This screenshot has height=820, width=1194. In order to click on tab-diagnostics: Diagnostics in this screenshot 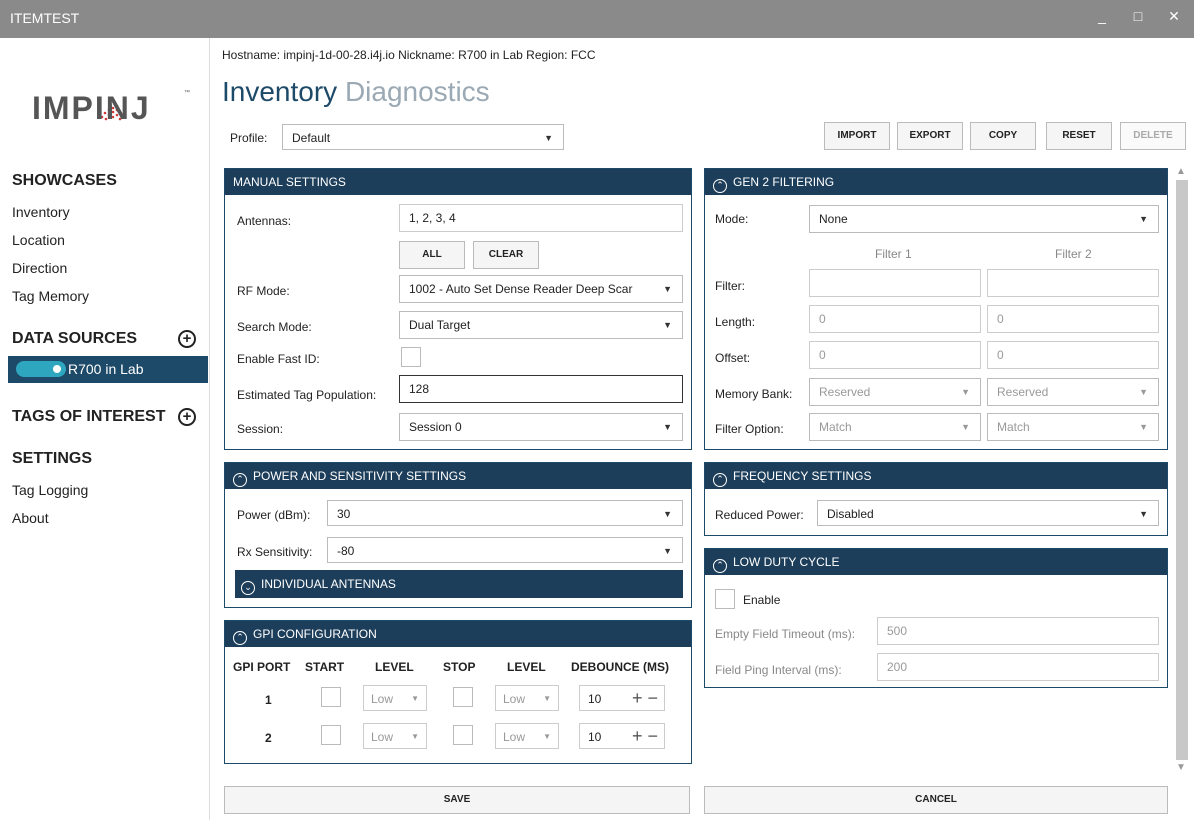, I will do `click(417, 91)`.